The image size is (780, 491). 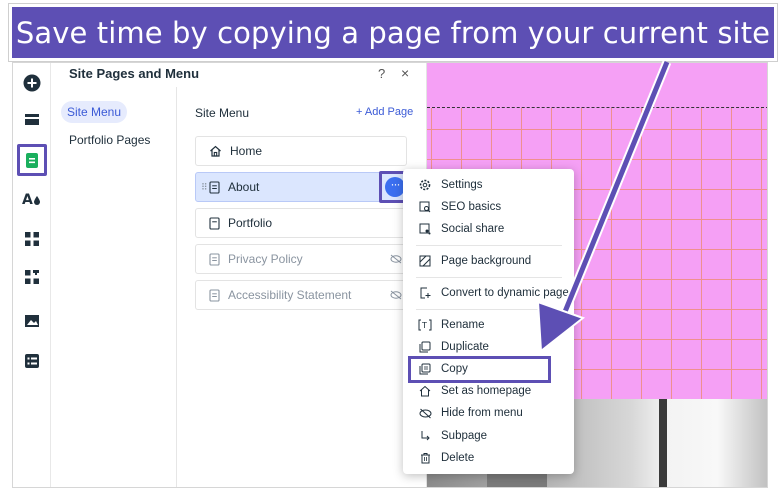 I want to click on svg-text: A, so click(x=27, y=199).